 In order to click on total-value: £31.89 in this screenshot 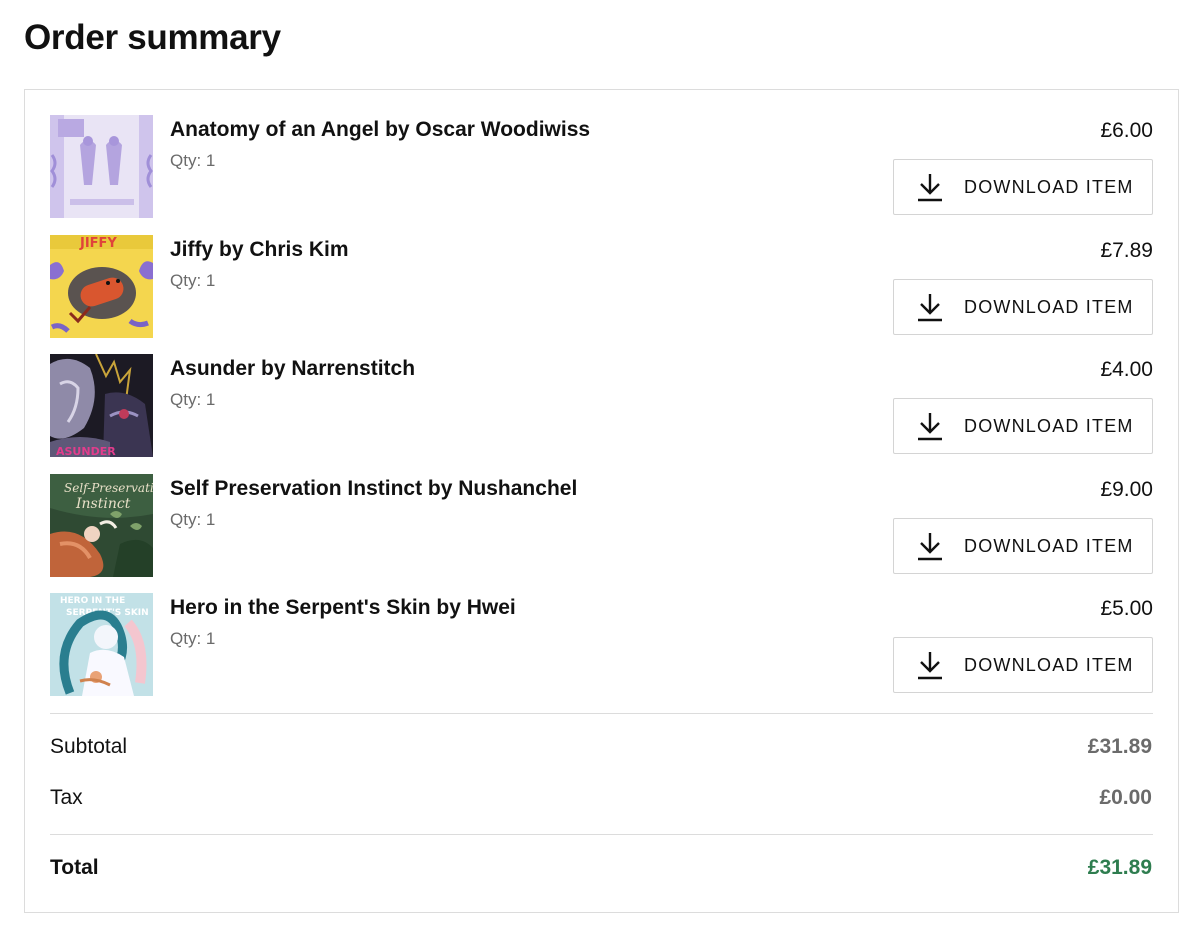, I will do `click(1119, 867)`.